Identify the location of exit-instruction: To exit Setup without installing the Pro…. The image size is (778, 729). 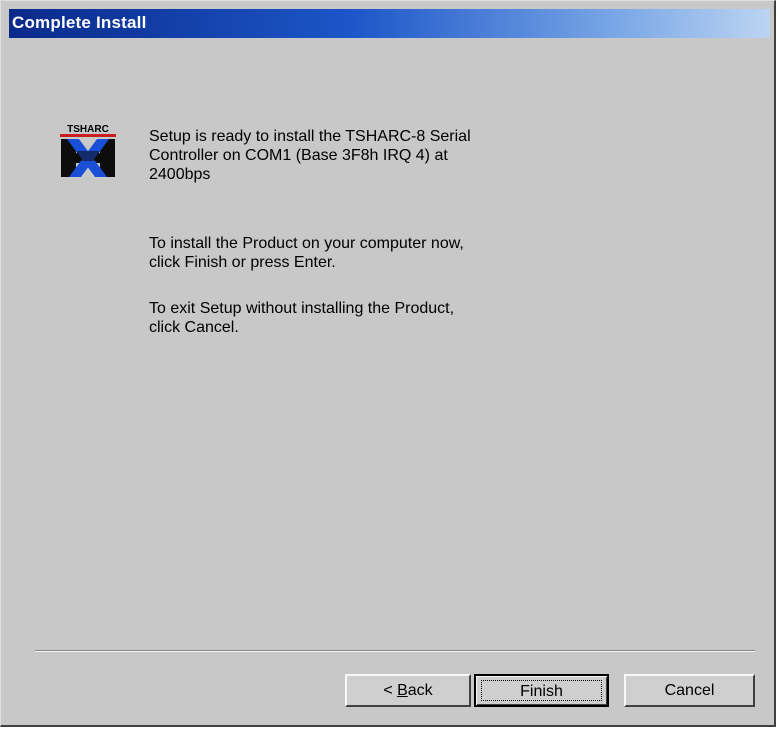
(359, 318).